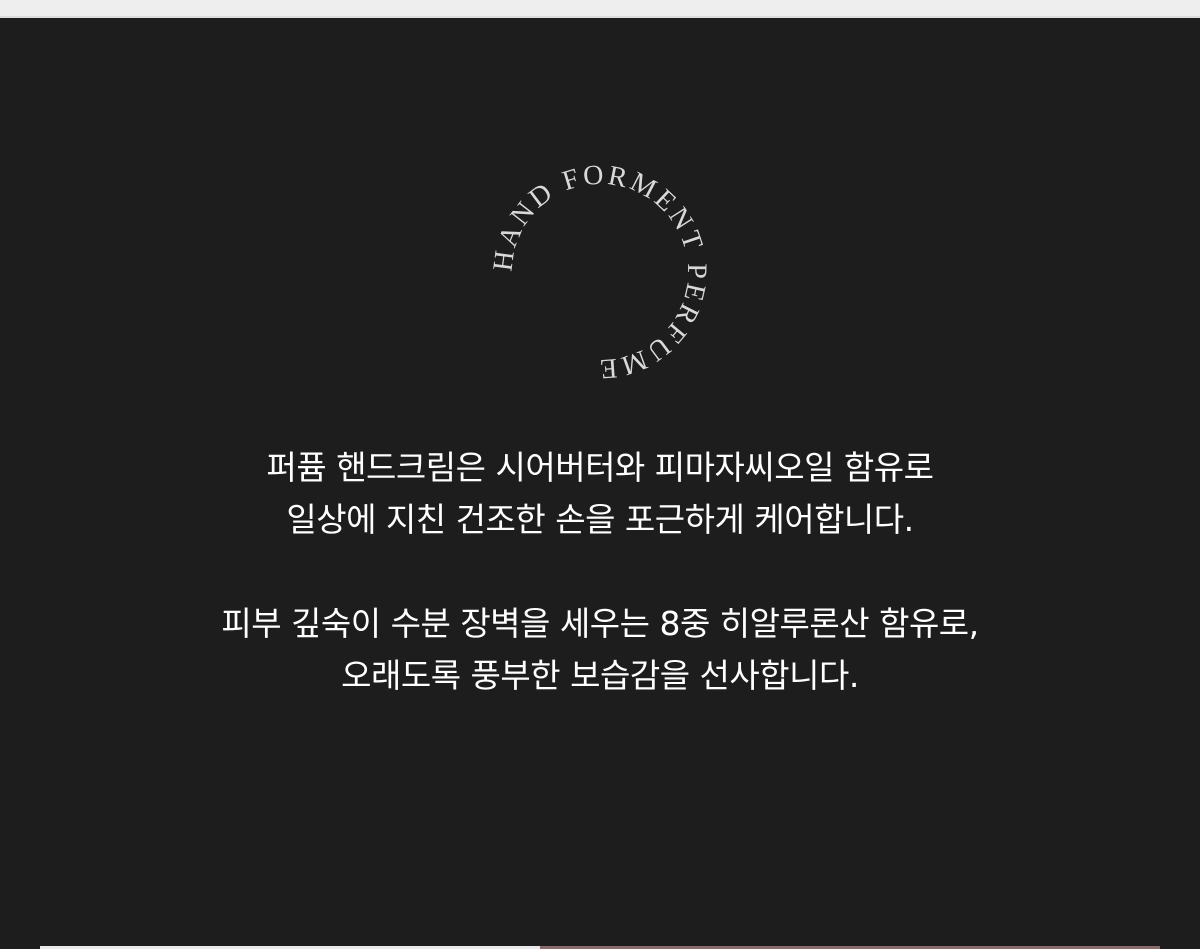  What do you see at coordinates (600, 467) in the screenshot?
I see `description-line: 퍼퓸 핸드크림은 시어버터와 피마자씨오일 함유로` at bounding box center [600, 467].